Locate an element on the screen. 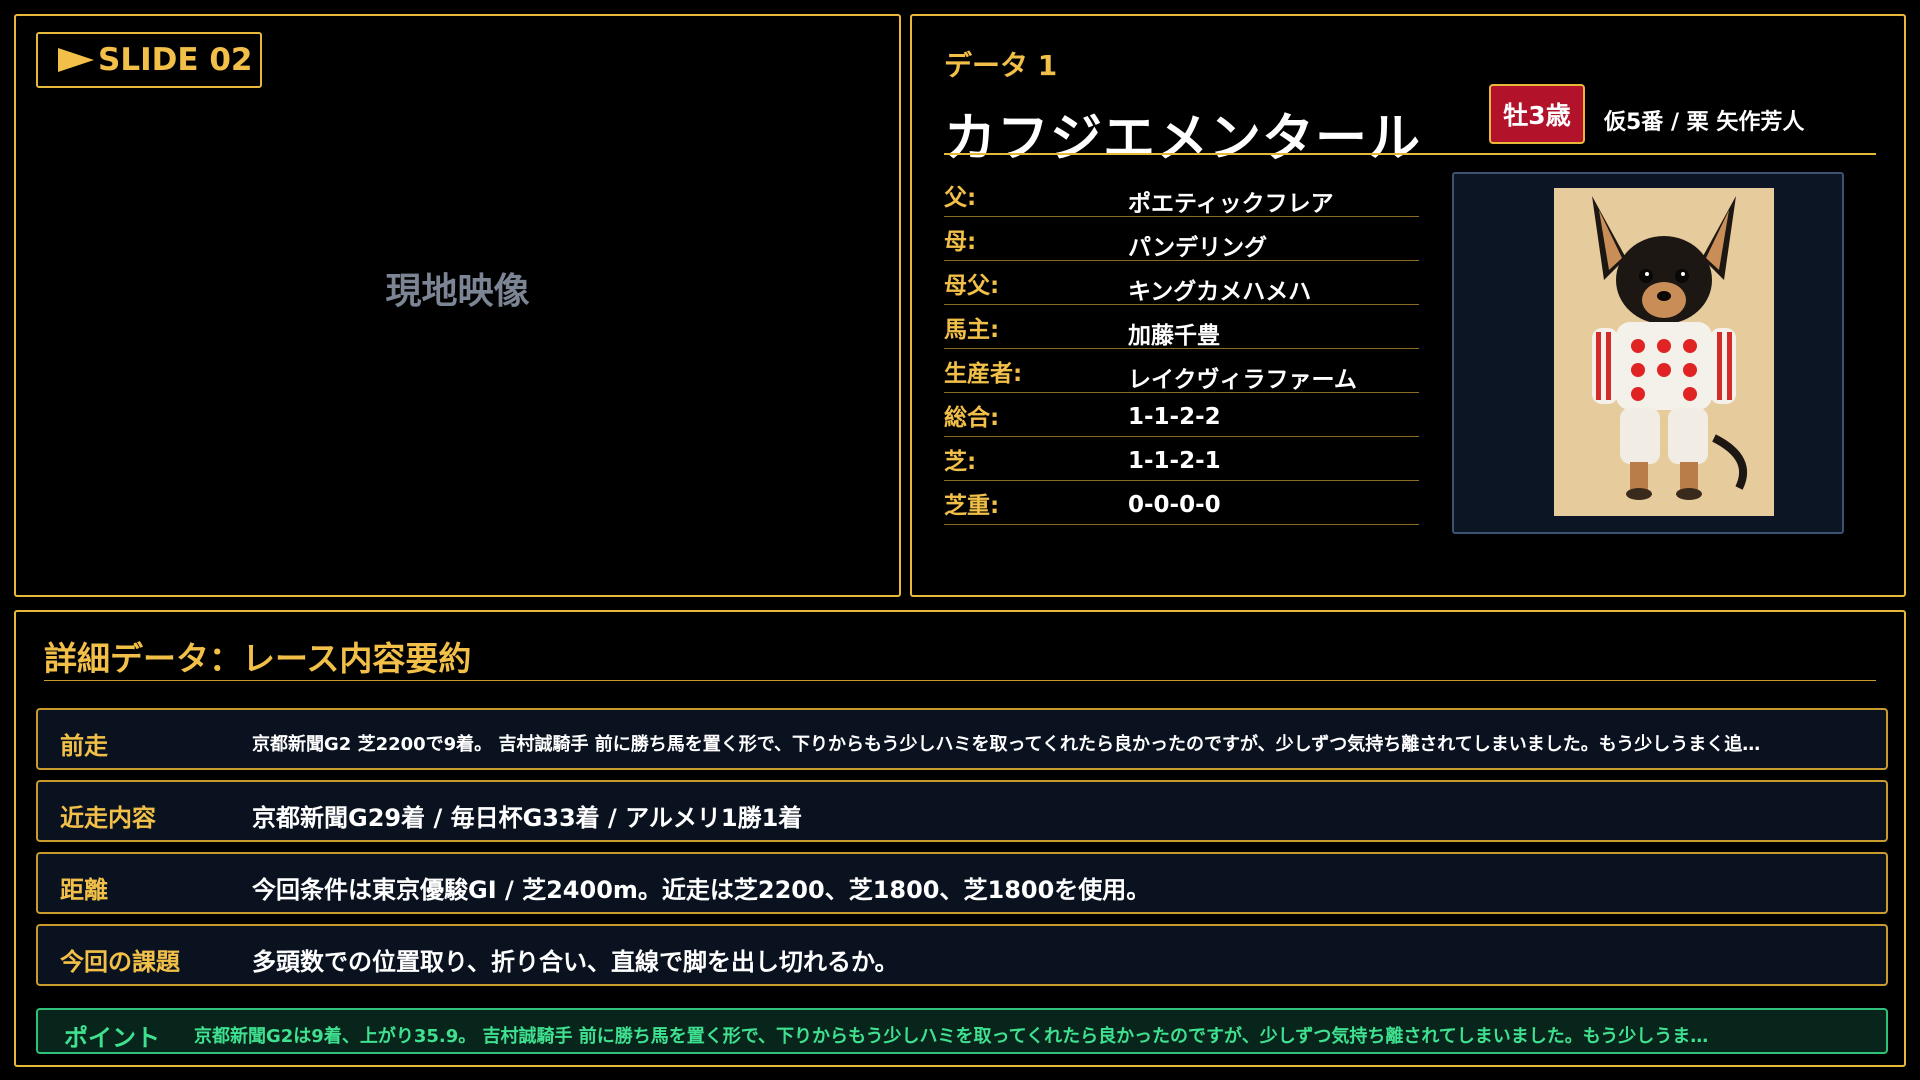 This screenshot has height=1080, width=1920. info-value: レイクヴィラファーム is located at coordinates (1242, 380).